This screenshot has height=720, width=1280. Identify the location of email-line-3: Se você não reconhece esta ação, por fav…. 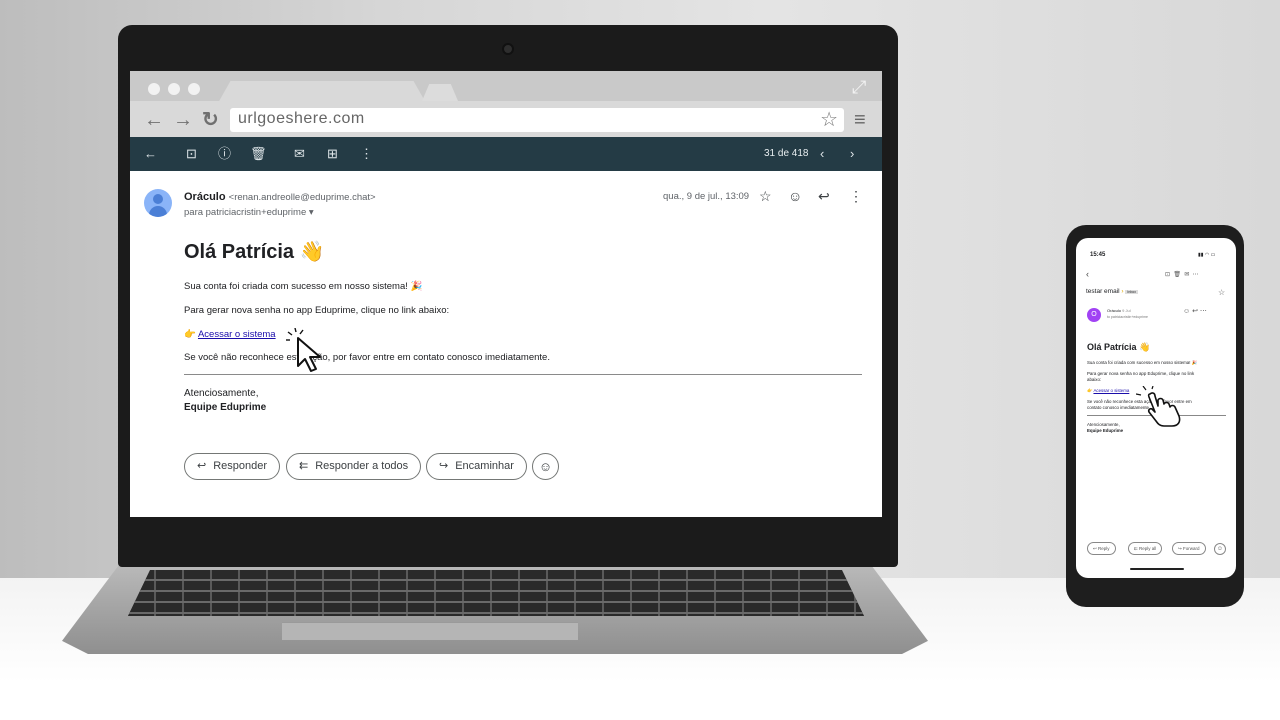
(367, 357).